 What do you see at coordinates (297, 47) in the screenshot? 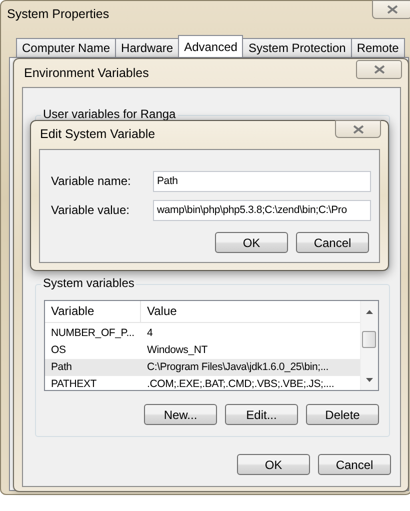
I see `tab: System Protection` at bounding box center [297, 47].